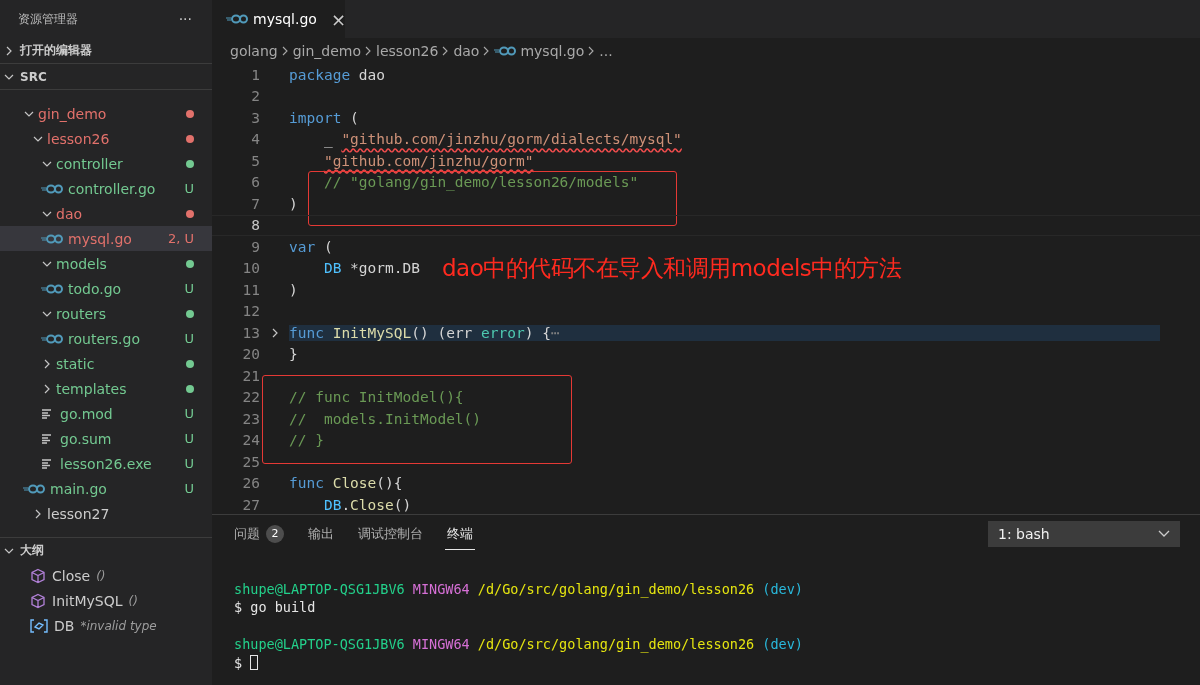 This screenshot has width=1200, height=685. What do you see at coordinates (250, 461) in the screenshot?
I see `line-number: 25` at bounding box center [250, 461].